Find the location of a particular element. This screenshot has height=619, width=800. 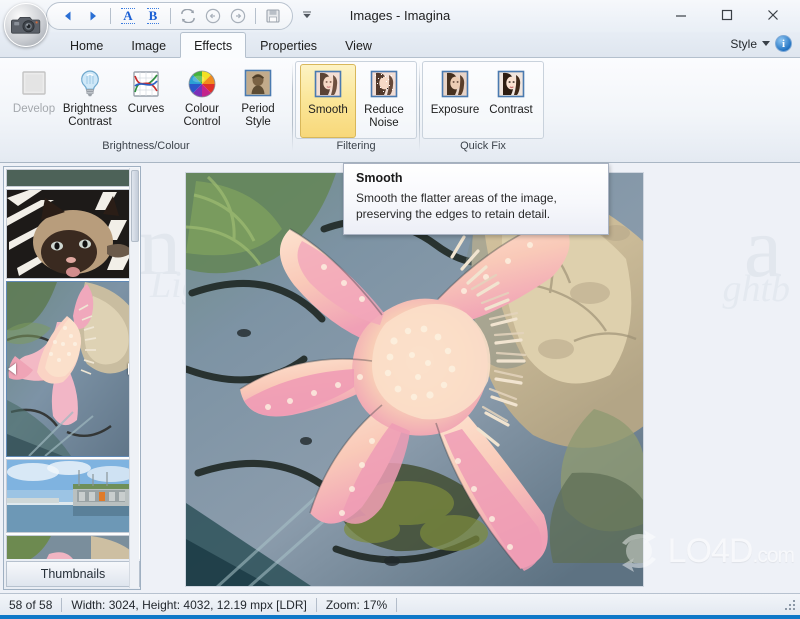

refresh-button is located at coordinates (188, 16).